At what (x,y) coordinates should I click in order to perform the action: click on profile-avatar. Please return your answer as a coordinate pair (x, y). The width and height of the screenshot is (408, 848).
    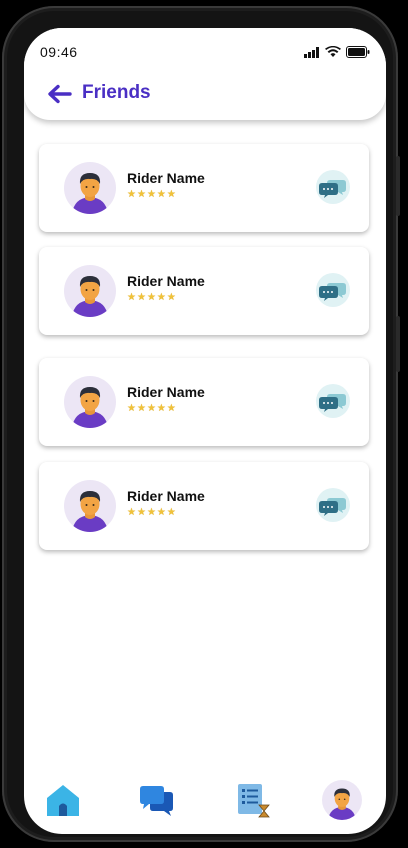
    Looking at the image, I should click on (342, 800).